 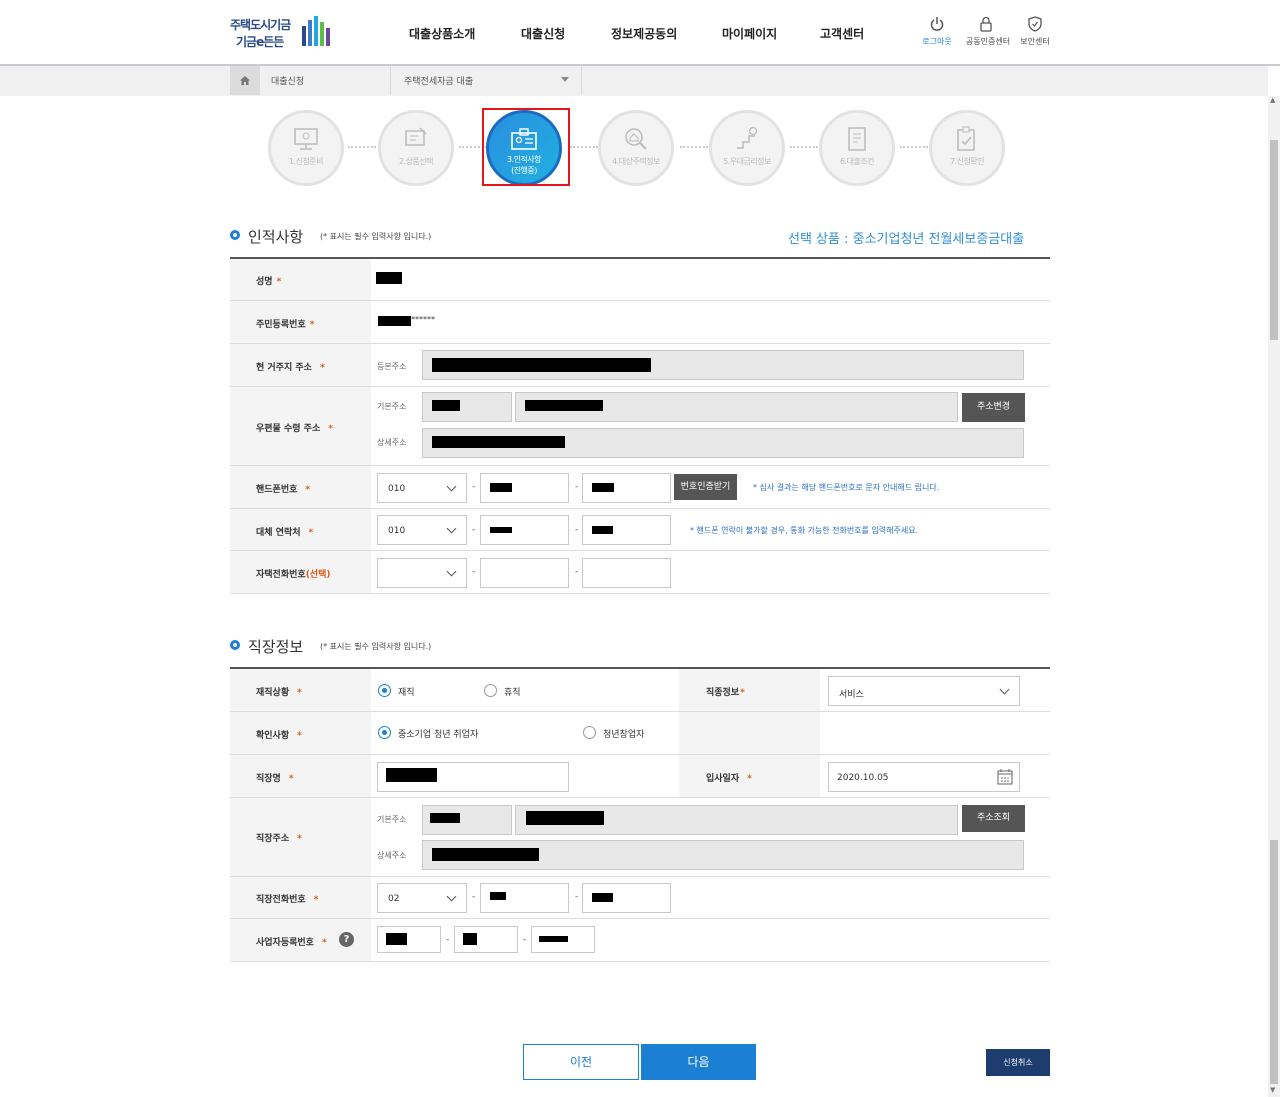 What do you see at coordinates (988, 41) in the screenshot?
I see `cert-center-label: 공동인증센터` at bounding box center [988, 41].